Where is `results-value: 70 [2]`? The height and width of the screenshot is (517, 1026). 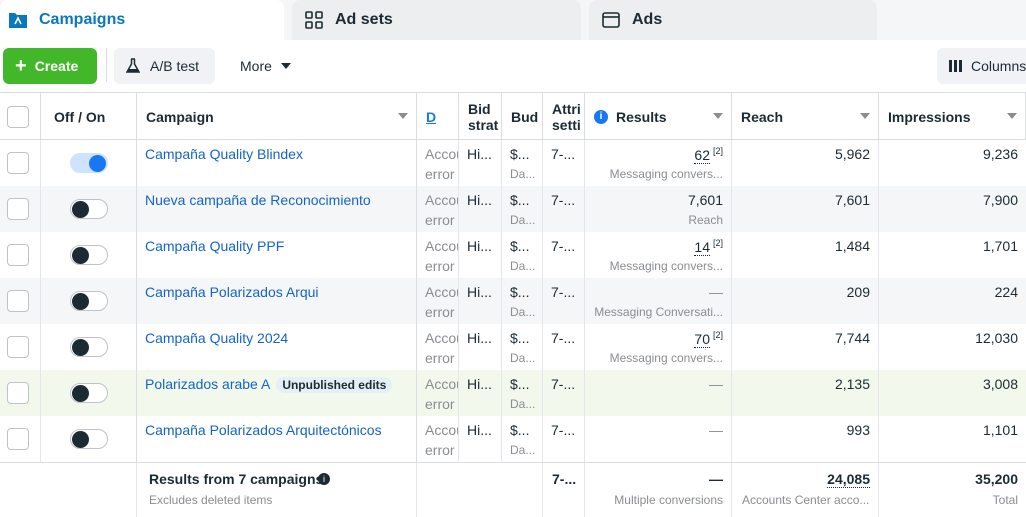
results-value: 70 [2] is located at coordinates (708, 339).